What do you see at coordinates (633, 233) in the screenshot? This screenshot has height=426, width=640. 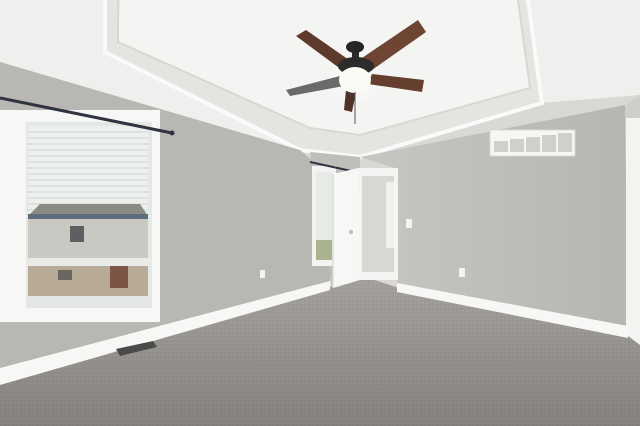 I see `right-door-frame` at bounding box center [633, 233].